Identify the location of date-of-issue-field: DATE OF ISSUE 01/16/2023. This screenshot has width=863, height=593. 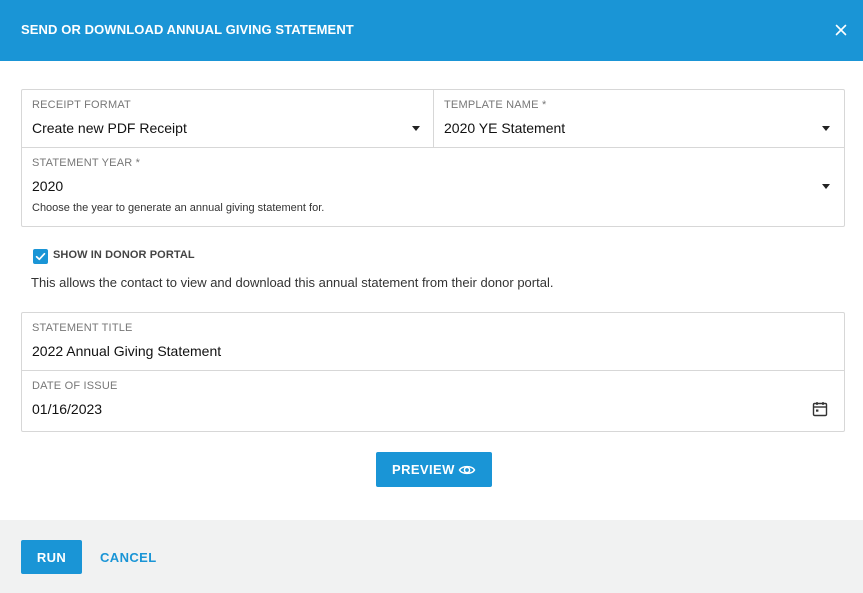
(433, 401).